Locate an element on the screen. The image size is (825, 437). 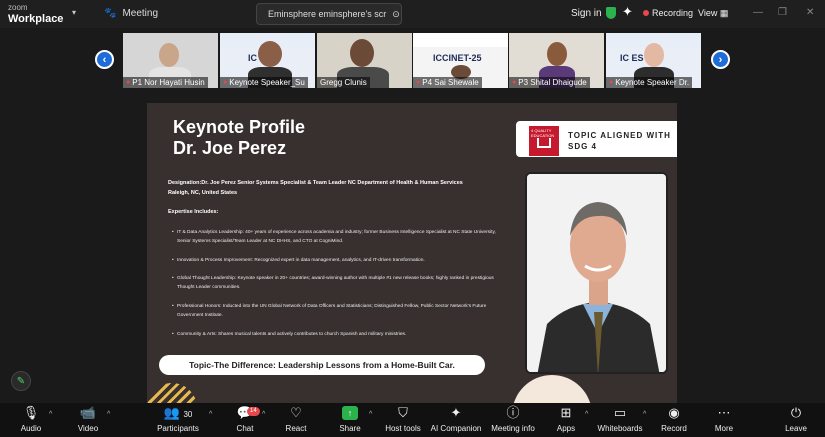
annotate-pencil-icon: ✎ is located at coordinates (21, 381).